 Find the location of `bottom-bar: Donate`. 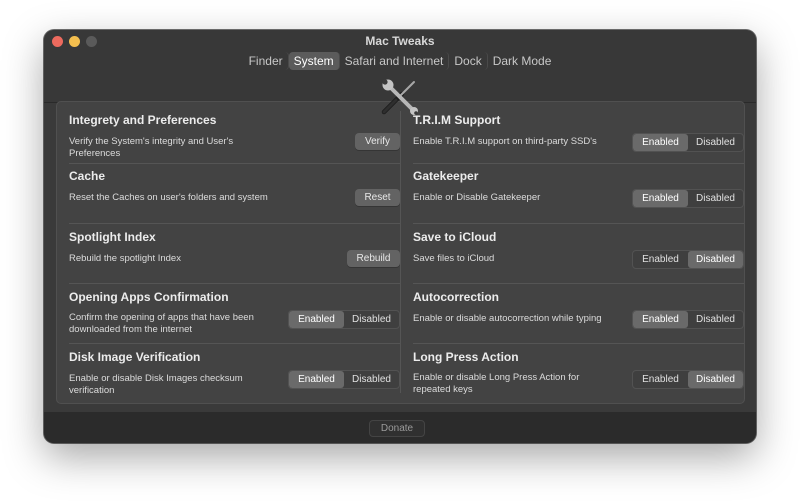

bottom-bar: Donate is located at coordinates (400, 427).